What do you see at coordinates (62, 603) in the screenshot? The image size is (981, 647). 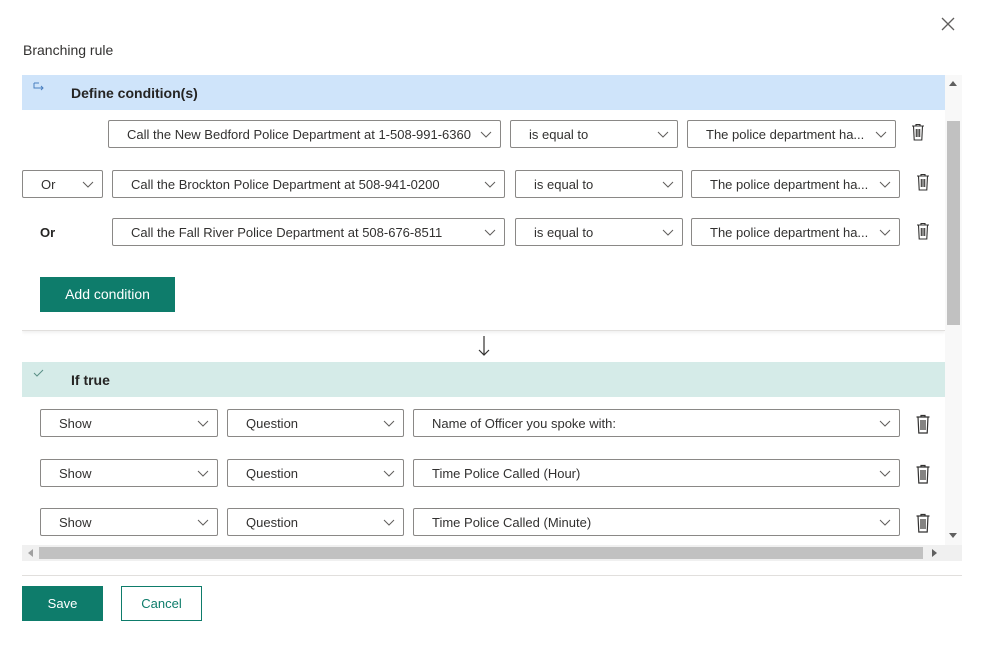 I see `save-button: Save` at bounding box center [62, 603].